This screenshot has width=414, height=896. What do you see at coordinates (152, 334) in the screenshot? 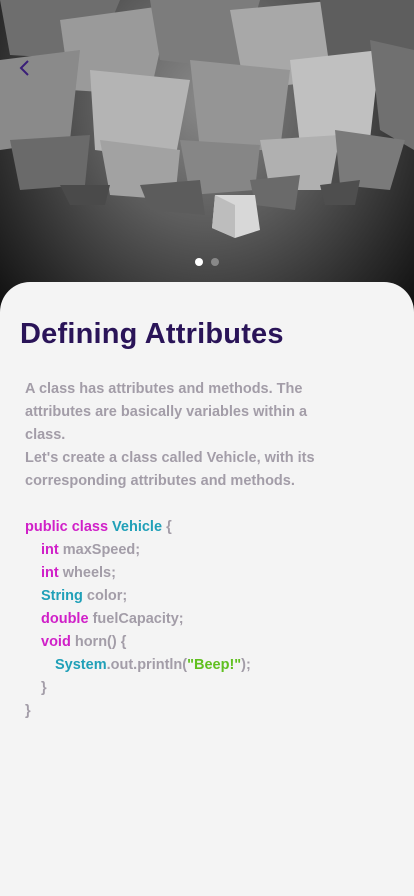
I see `lesson-title: Defining Attributes` at bounding box center [152, 334].